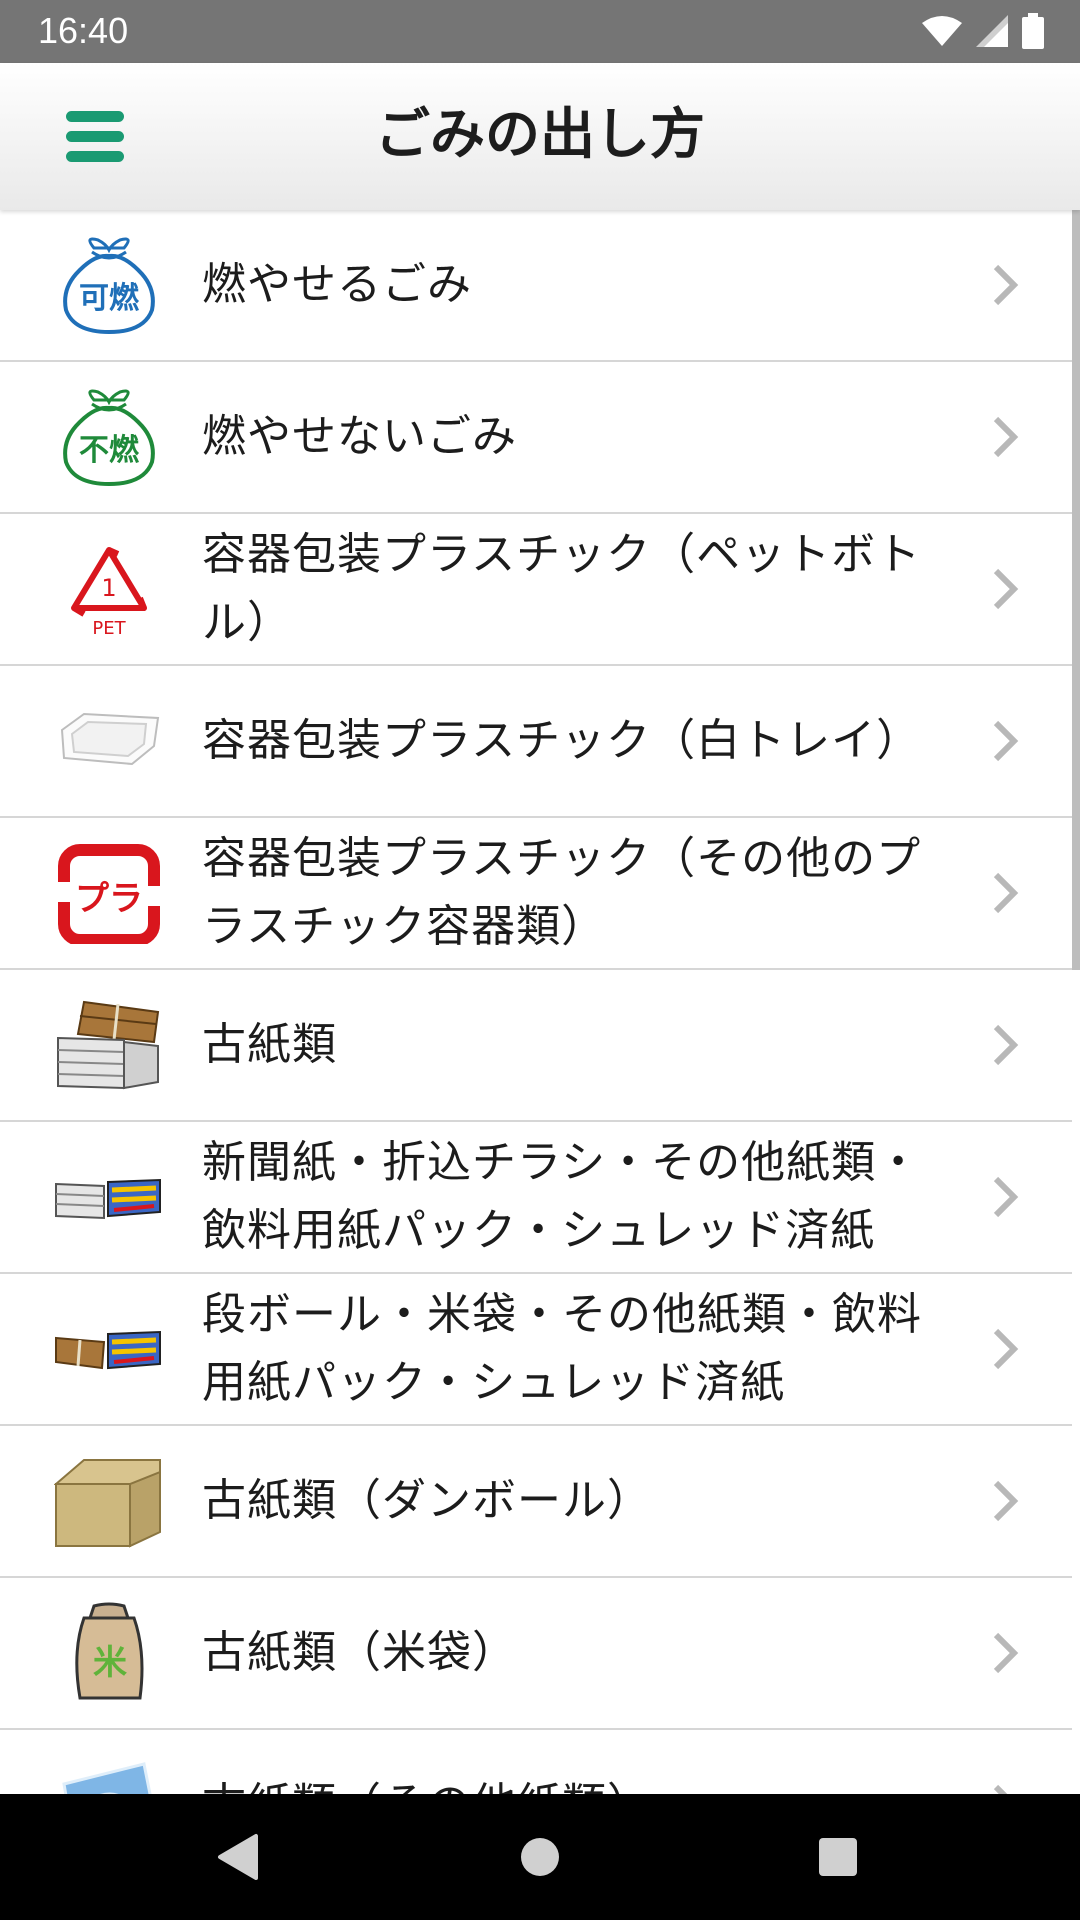 The height and width of the screenshot is (1920, 1080). I want to click on svg-text: PET, so click(109, 628).